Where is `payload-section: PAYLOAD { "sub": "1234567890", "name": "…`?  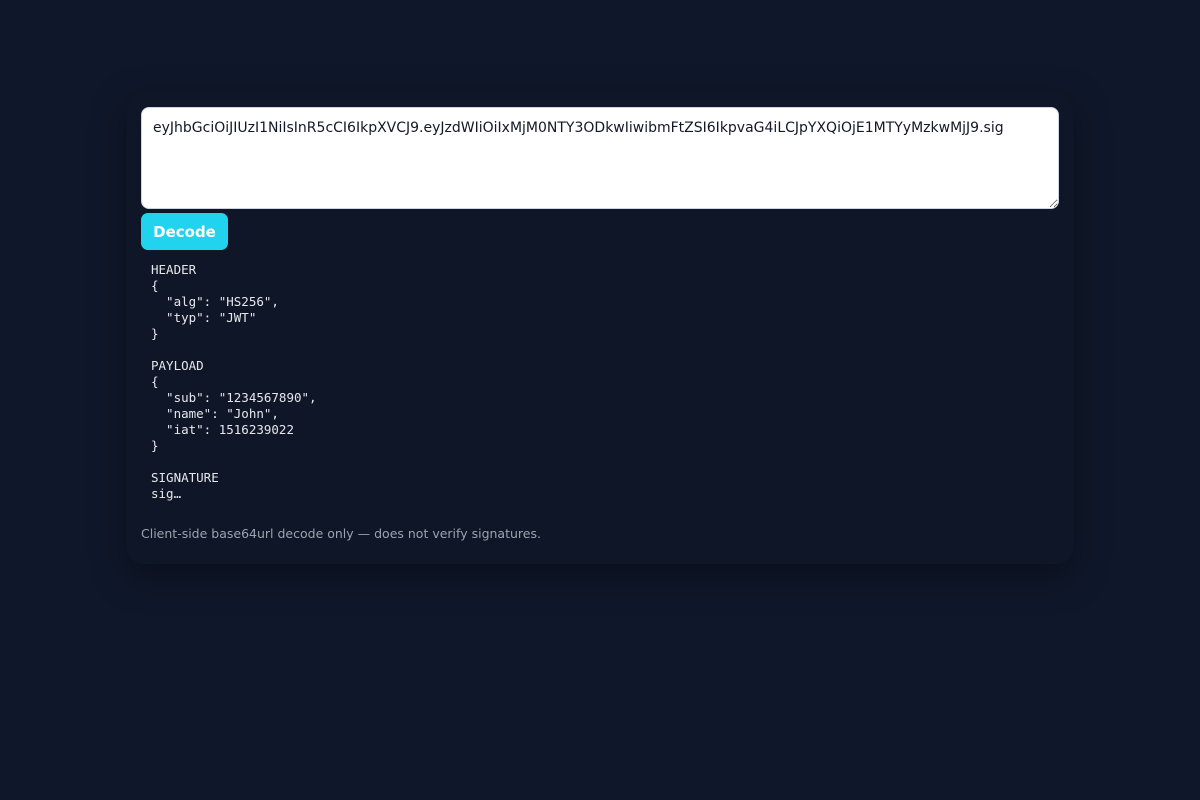
payload-section: PAYLOAD { "sub": "1234567890", "name": "… is located at coordinates (605, 406).